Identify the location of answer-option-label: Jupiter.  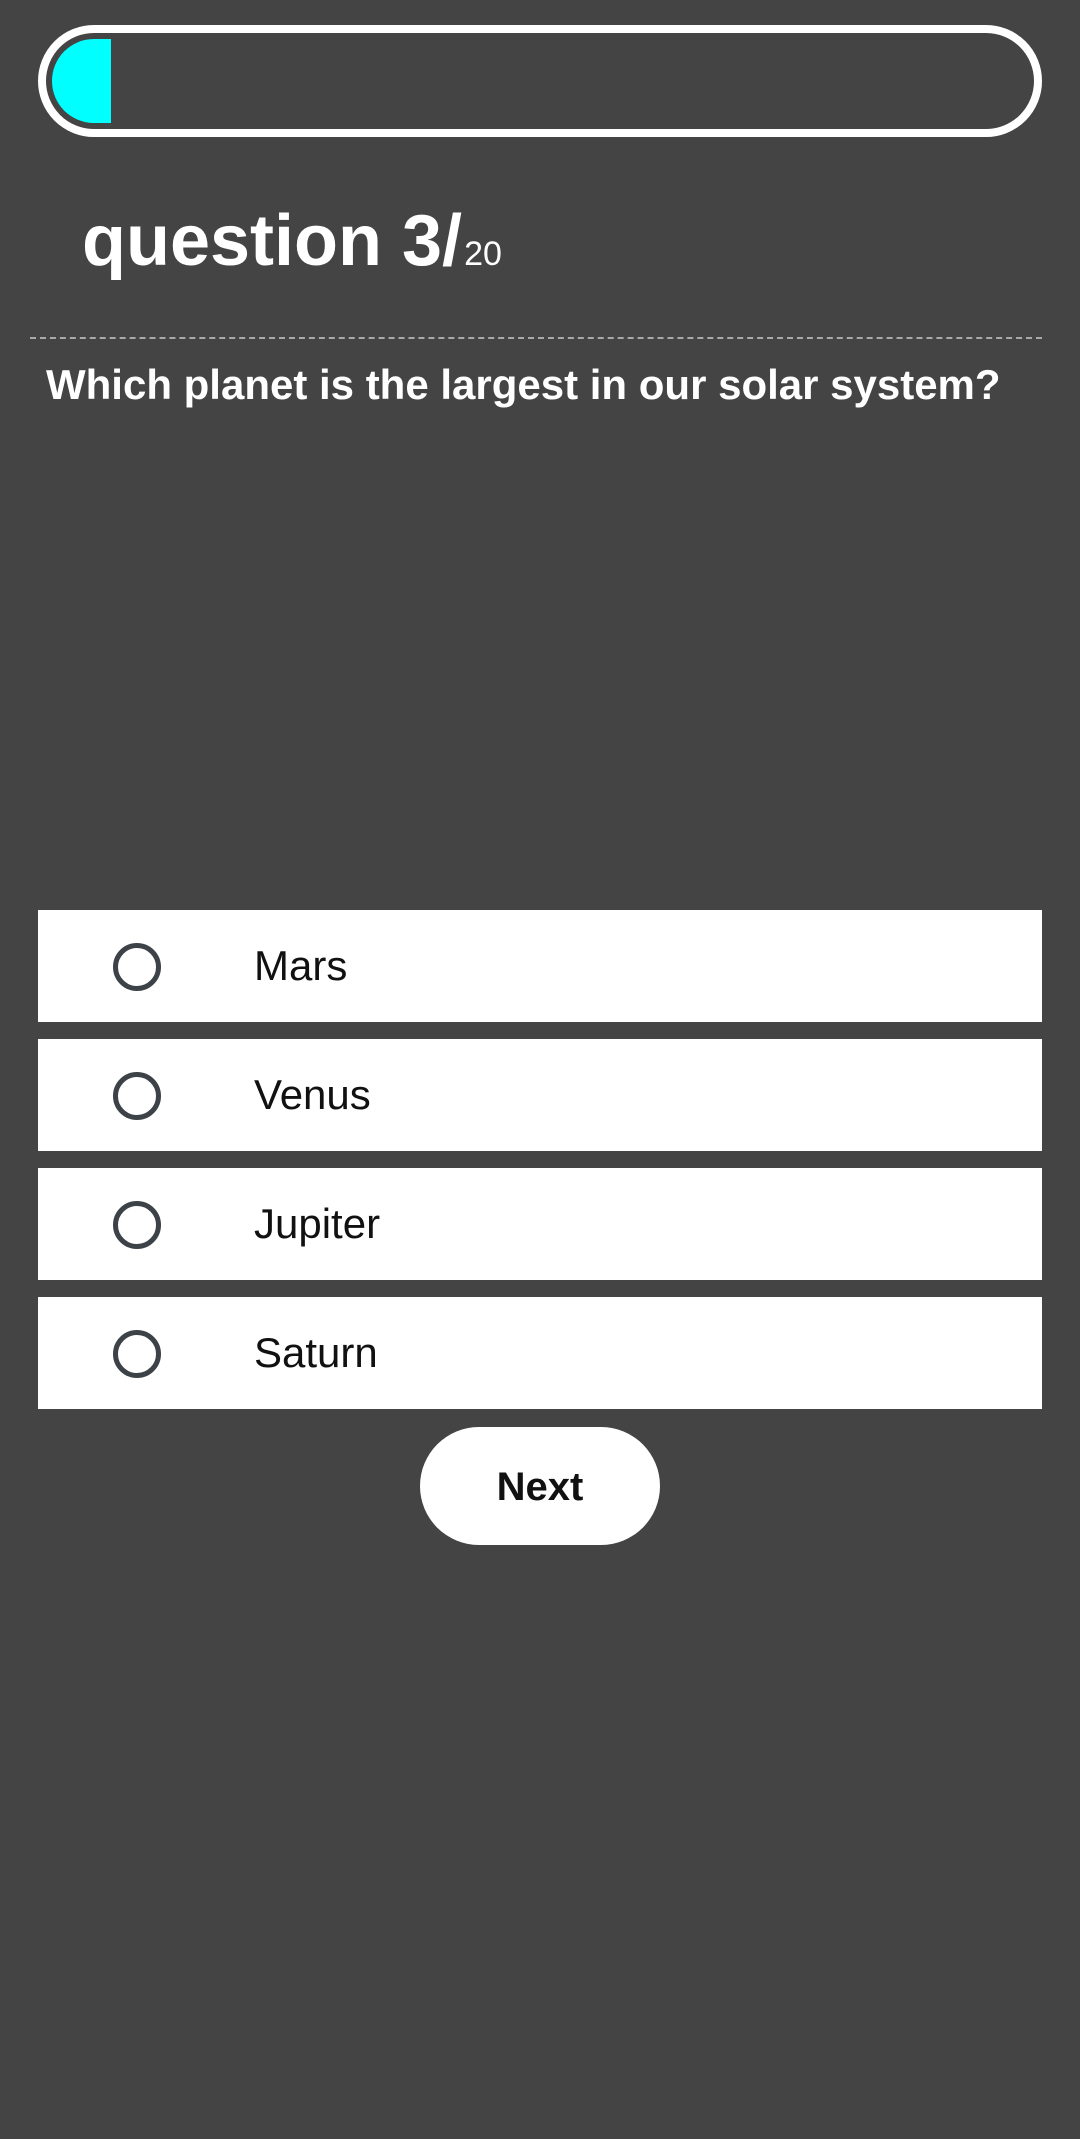
(317, 1223).